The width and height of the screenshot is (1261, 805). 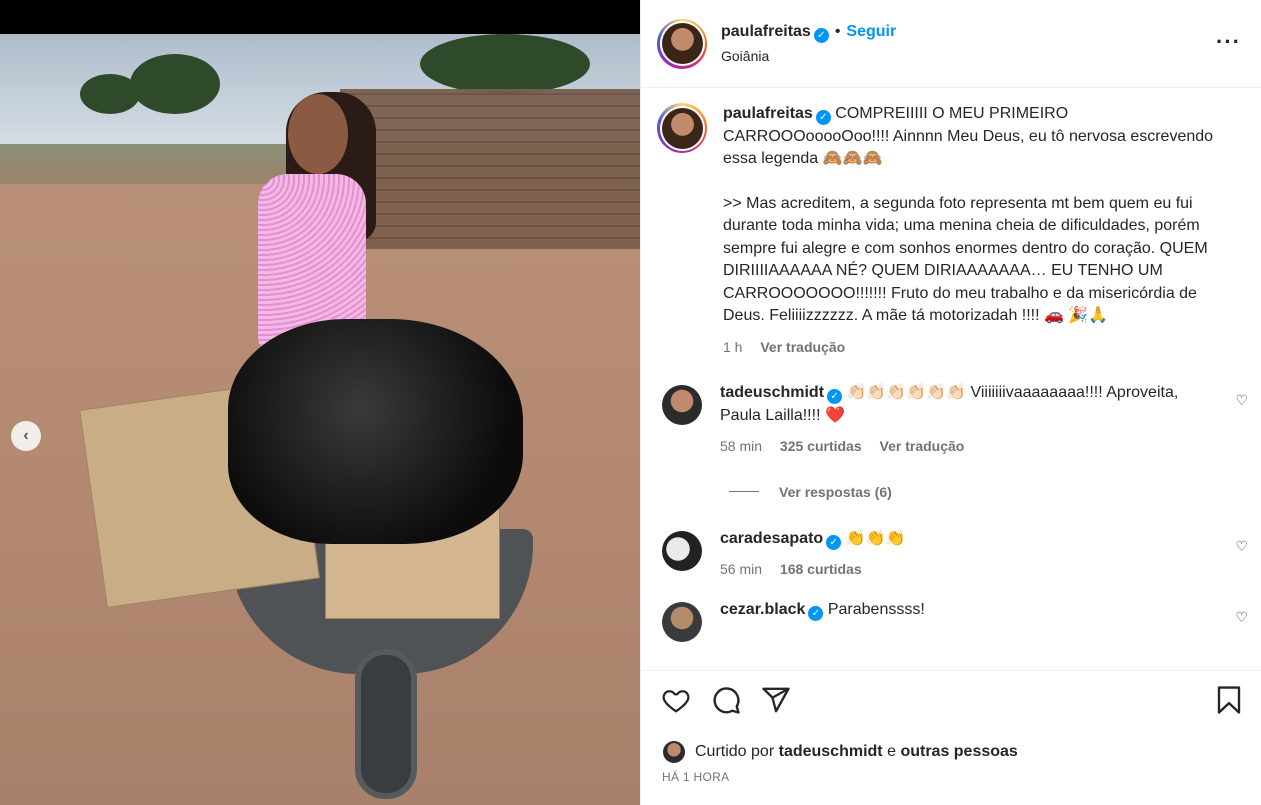 What do you see at coordinates (772, 392) in the screenshot?
I see `comment-username: tadeuschmidt` at bounding box center [772, 392].